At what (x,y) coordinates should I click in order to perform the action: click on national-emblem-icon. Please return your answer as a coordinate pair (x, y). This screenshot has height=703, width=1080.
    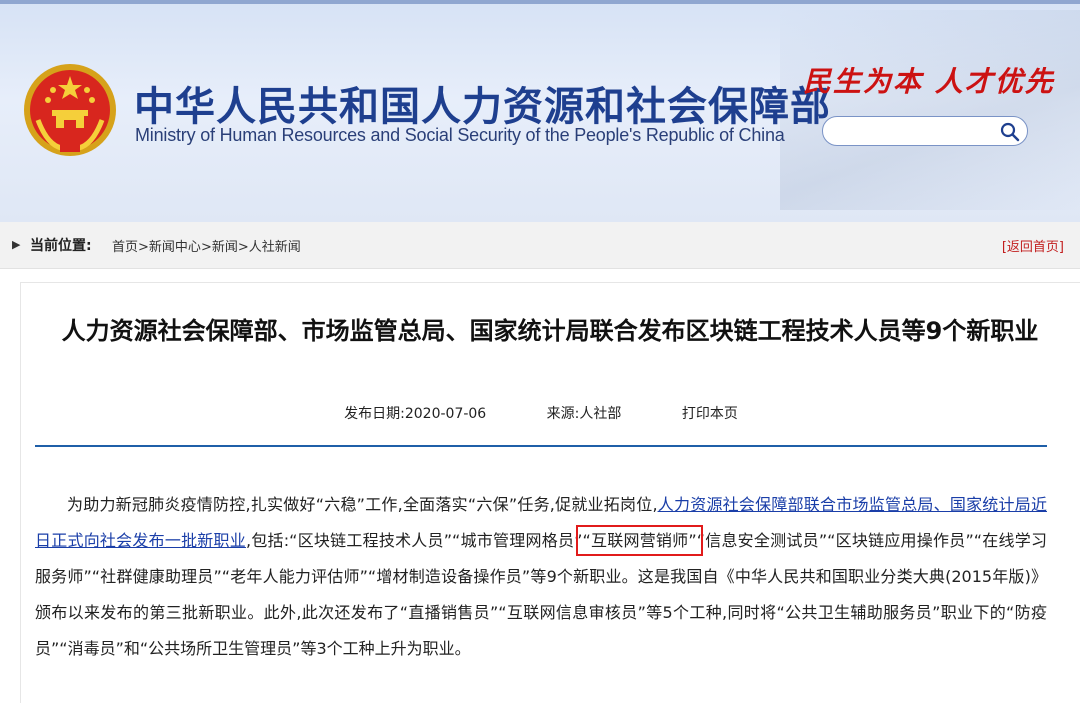
    Looking at the image, I should click on (70, 110).